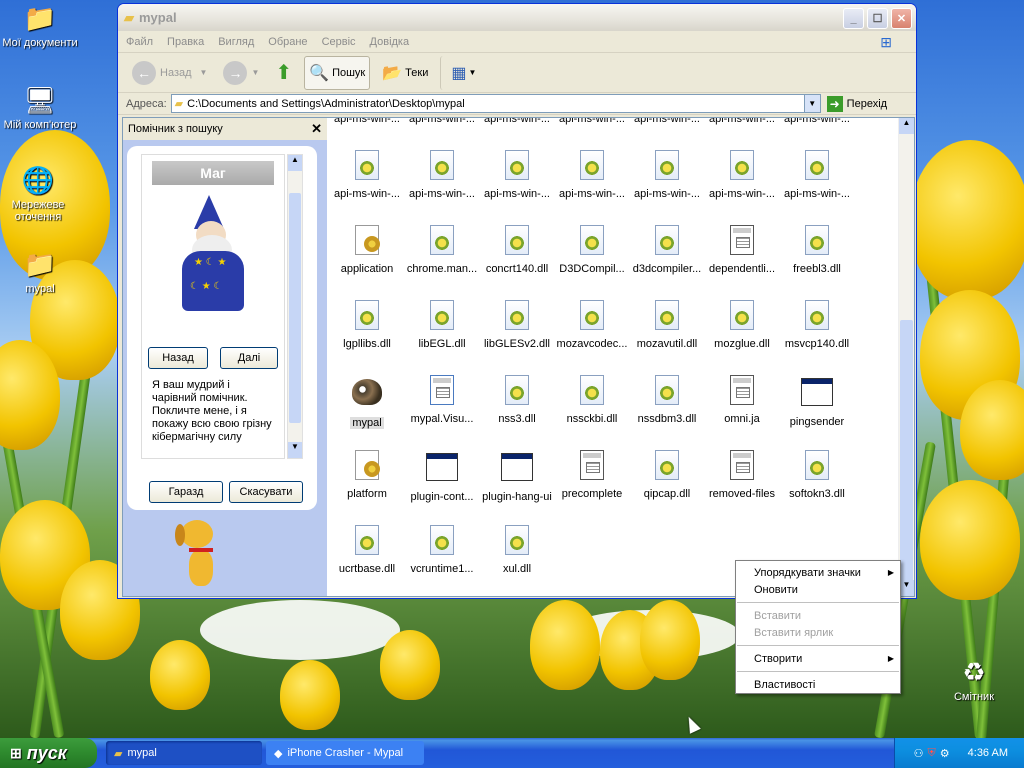 The width and height of the screenshot is (1024, 768). I want to click on balloon-scrollbar: ▲ ▼, so click(295, 306).